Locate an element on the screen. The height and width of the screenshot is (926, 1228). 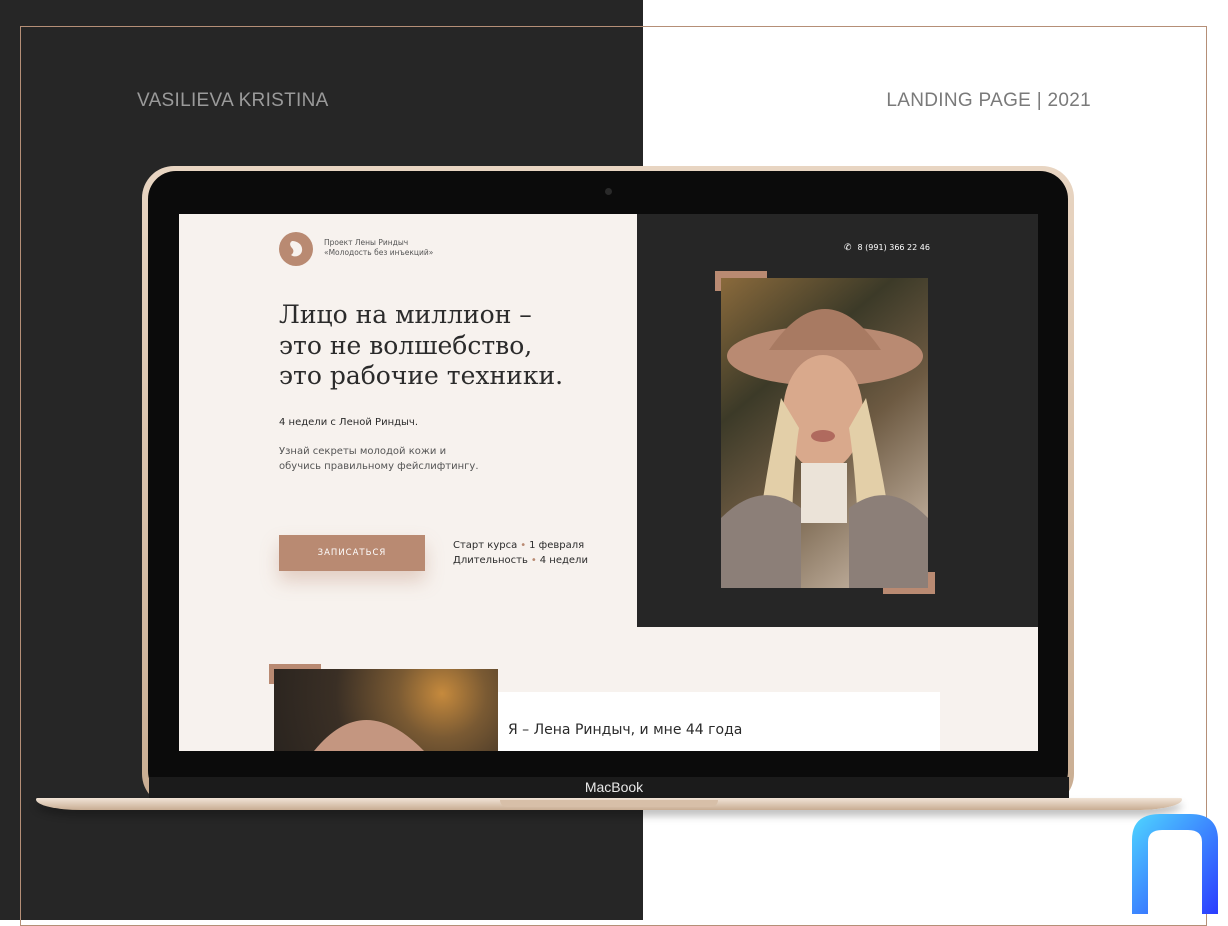
start-label: Старт курса is located at coordinates (485, 545).